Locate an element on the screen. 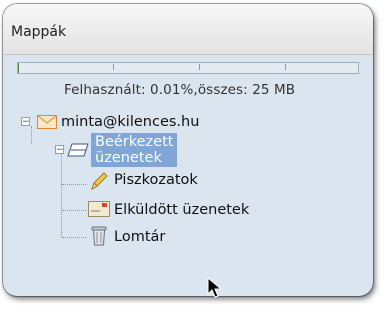  pencil-icon is located at coordinates (99, 181).